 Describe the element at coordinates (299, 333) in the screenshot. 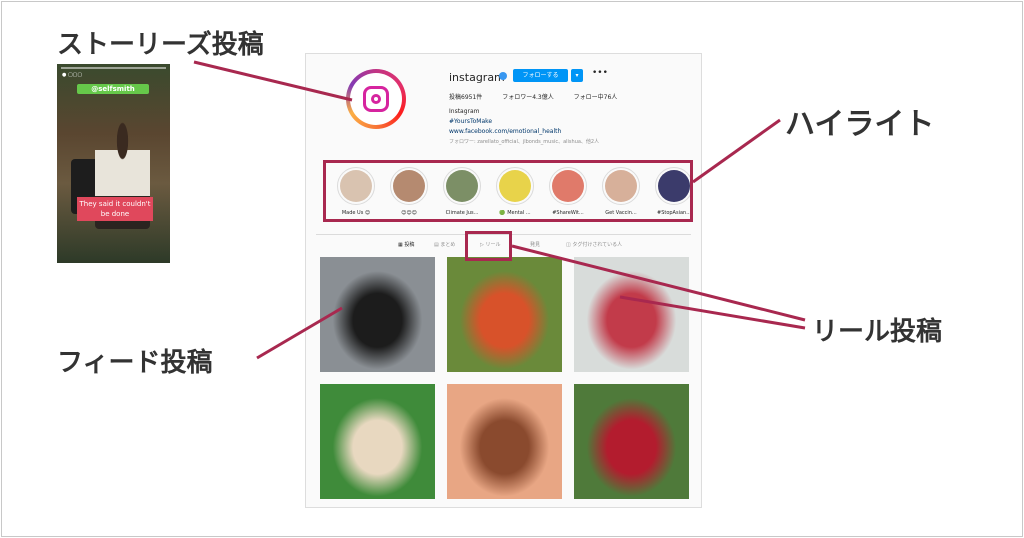

I see `line-feed` at that location.